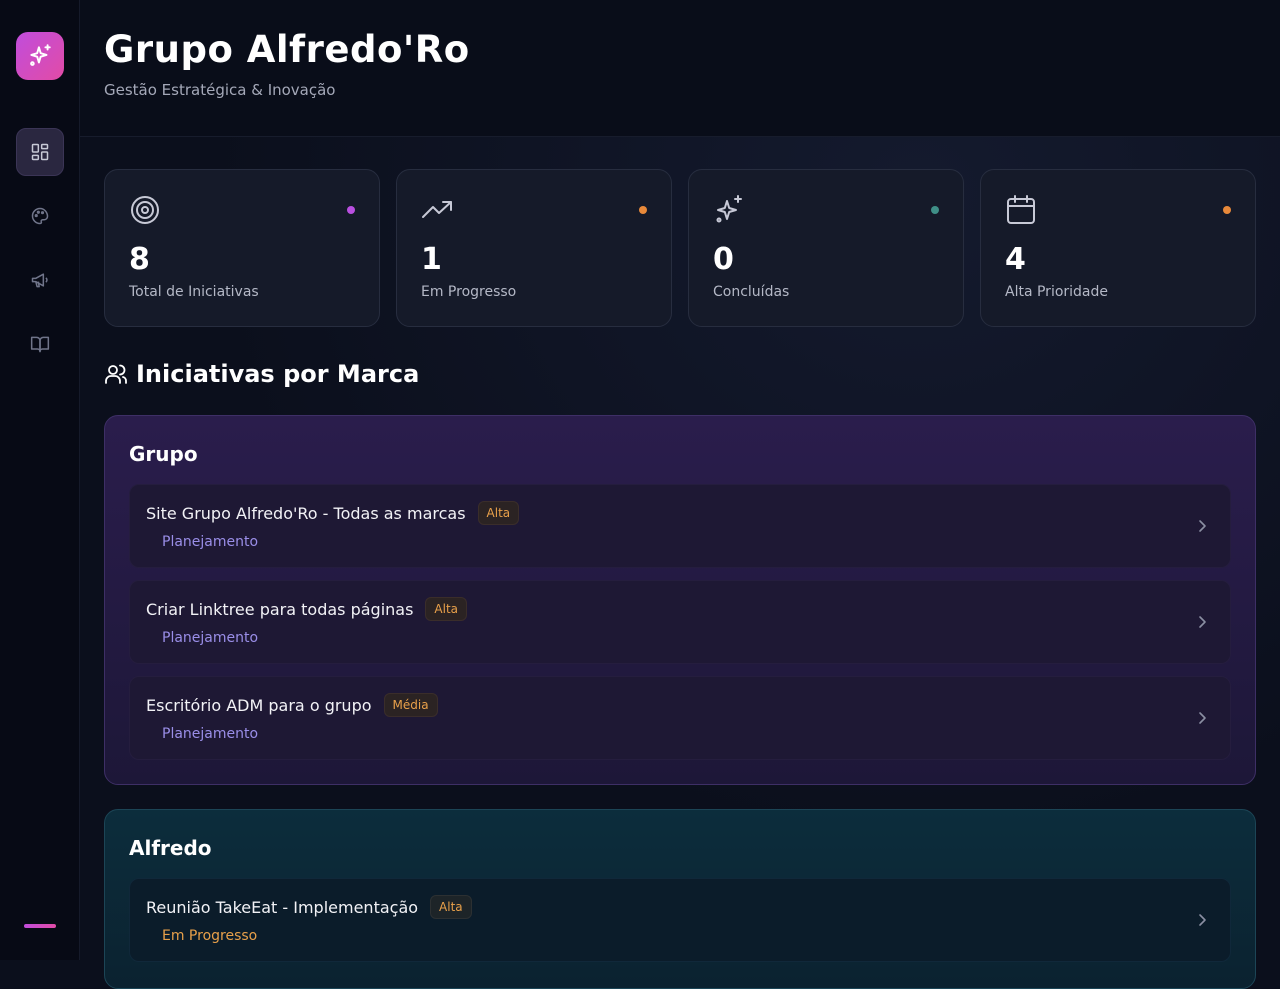  I want to click on brand-name: Alfredo, so click(170, 848).